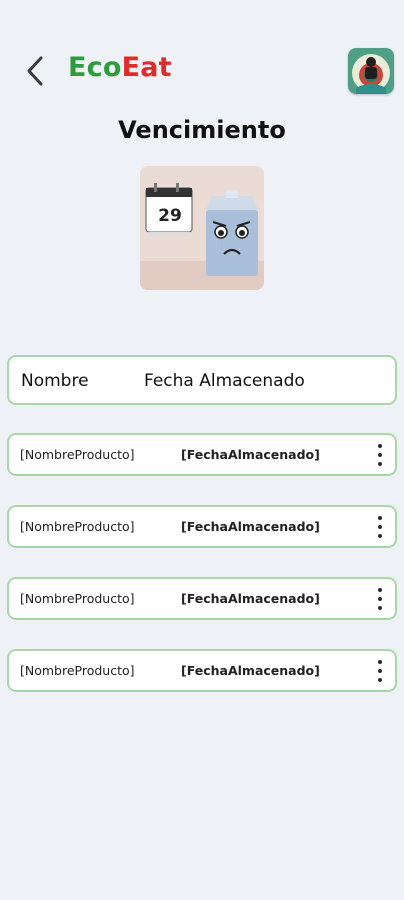  I want to click on column-header-name: Nombre, so click(55, 381).